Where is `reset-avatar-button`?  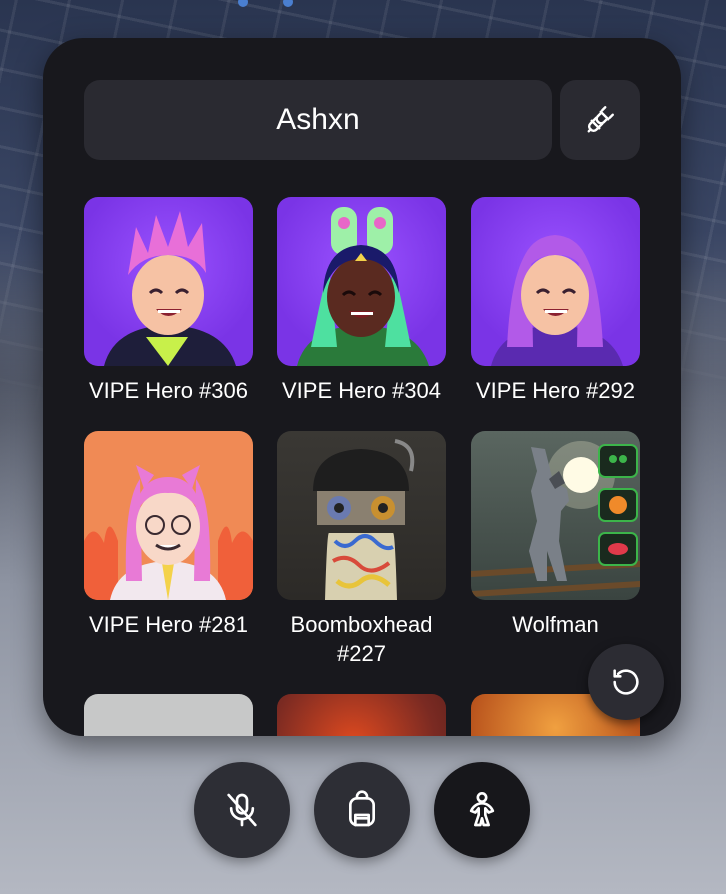
reset-avatar-button is located at coordinates (626, 682).